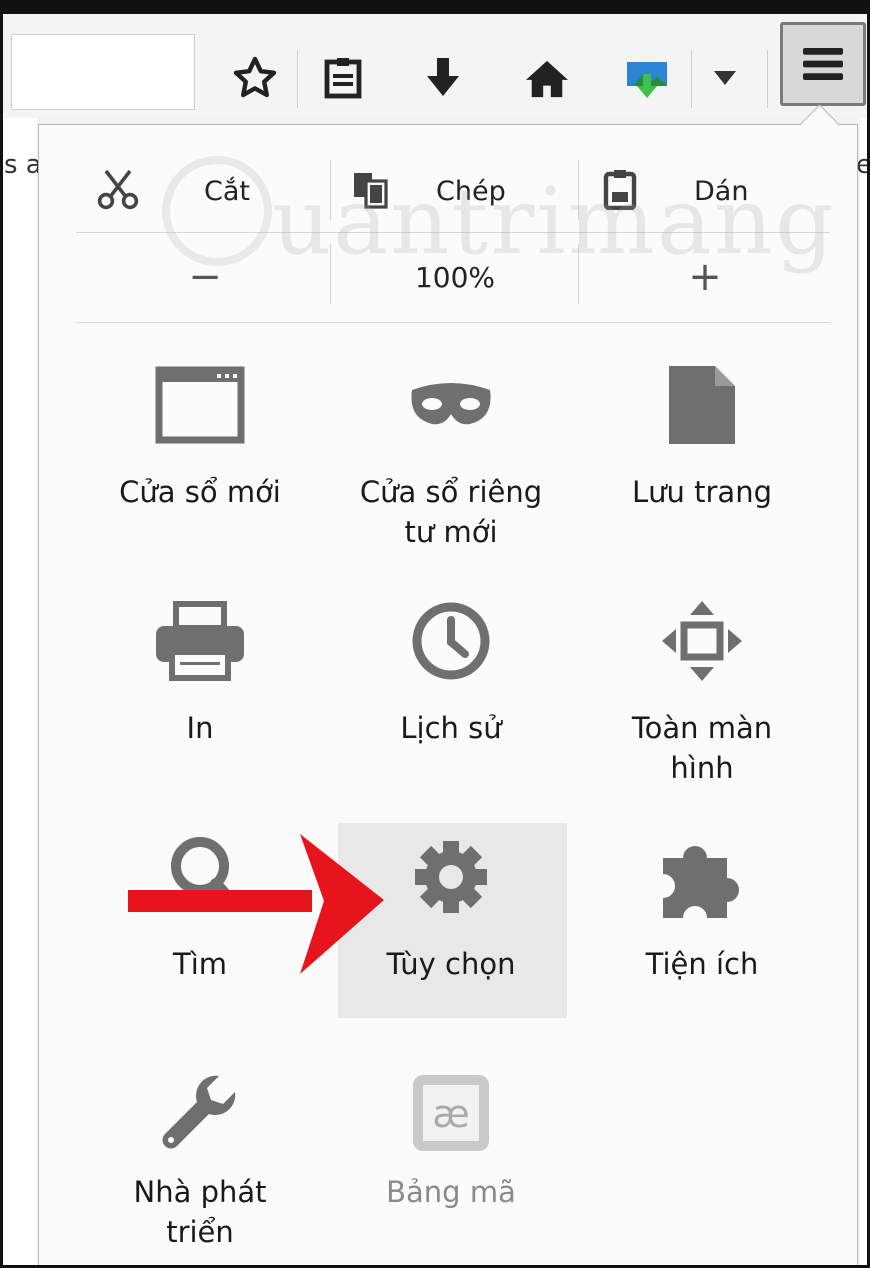  I want to click on add-ons-button: Tiện ích, so click(702, 903).